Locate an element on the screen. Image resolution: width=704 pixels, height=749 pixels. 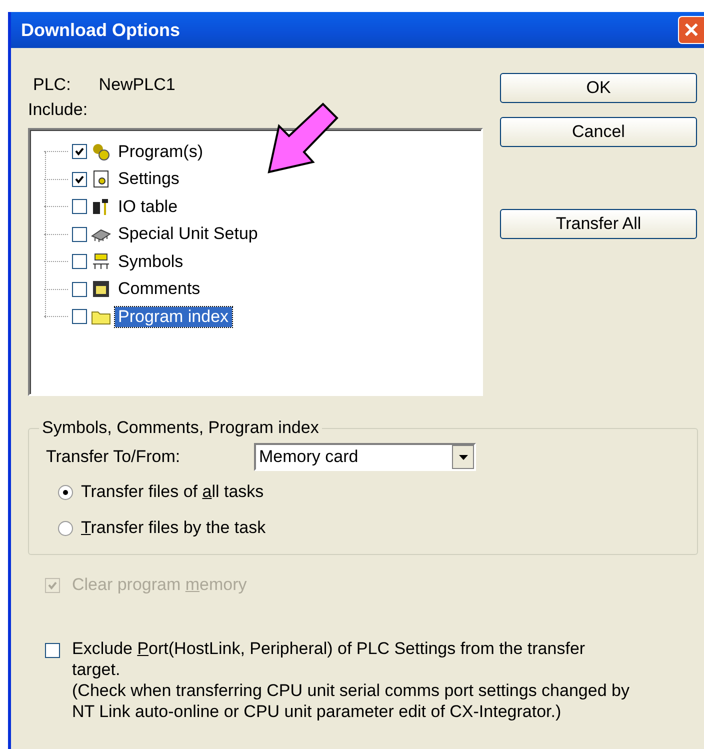
pointer-arrow-drawing is located at coordinates (303, 138).